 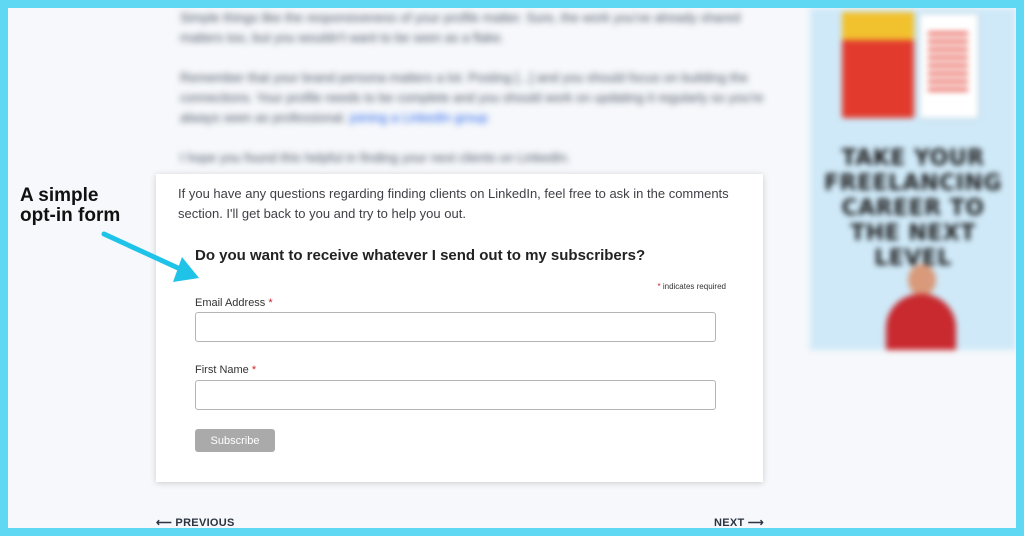 What do you see at coordinates (949, 66) in the screenshot?
I see `book-cover-white` at bounding box center [949, 66].